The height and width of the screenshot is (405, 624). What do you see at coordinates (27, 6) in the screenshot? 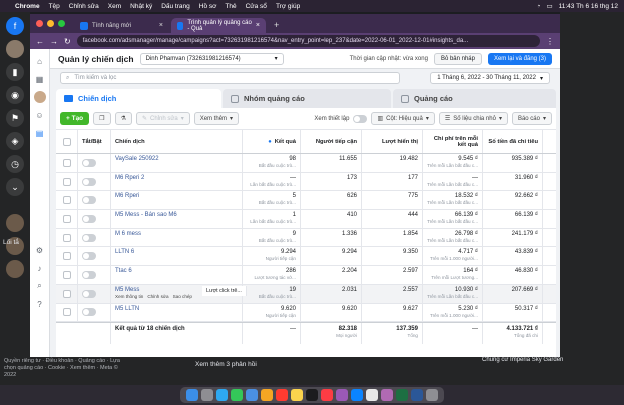
I see `app-name: Chrome` at bounding box center [27, 6].